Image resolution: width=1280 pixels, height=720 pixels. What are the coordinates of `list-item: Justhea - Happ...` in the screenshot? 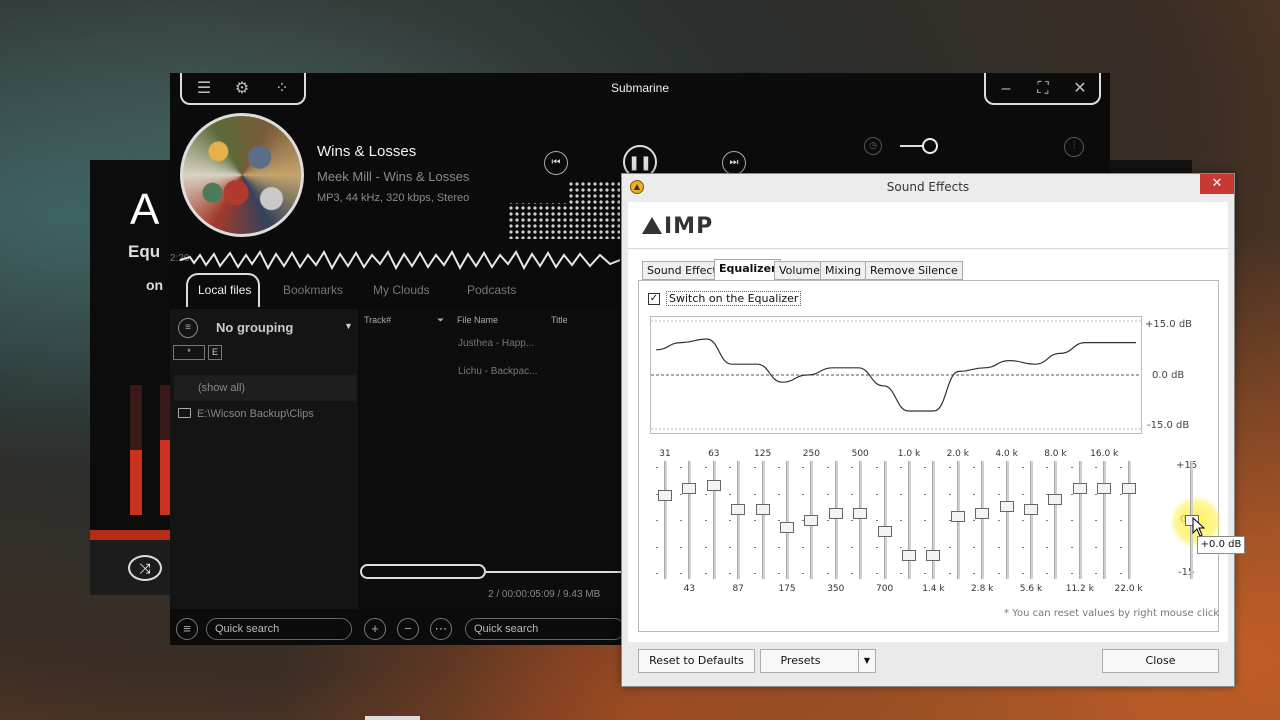 It's located at (496, 343).